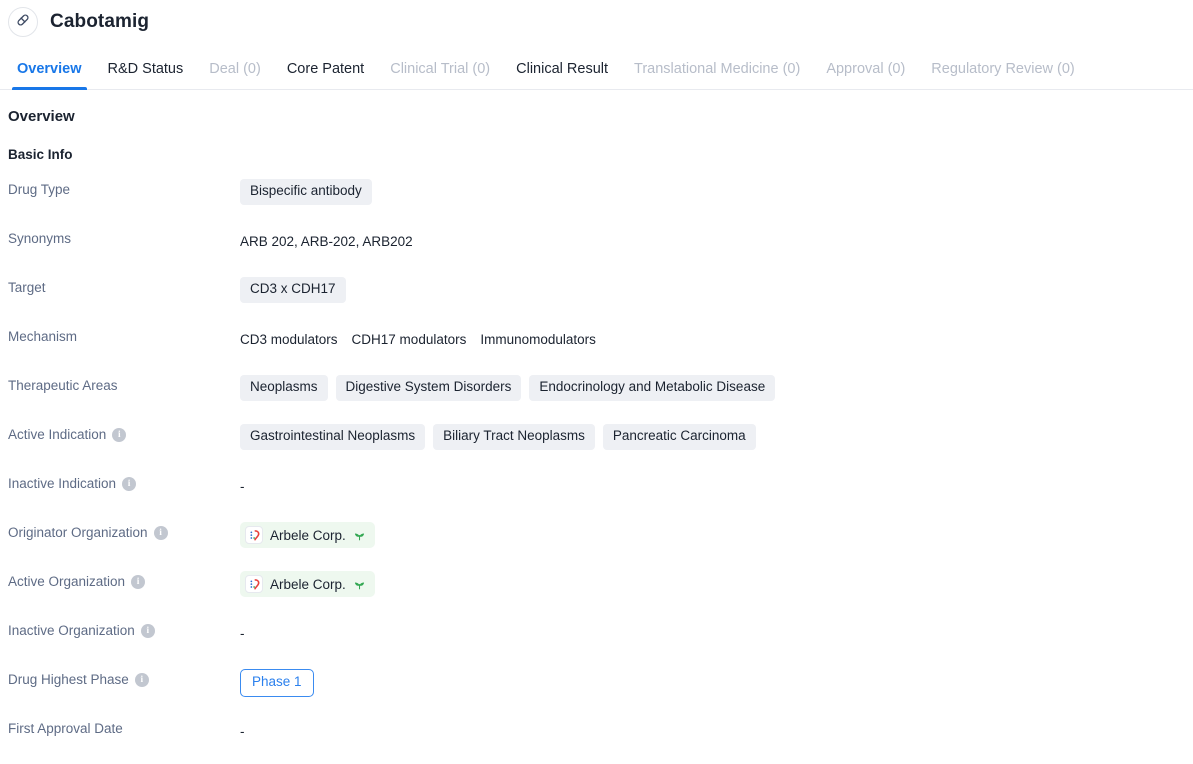 This screenshot has height=764, width=1193. Describe the element at coordinates (1002, 75) in the screenshot. I see `tab-regulatory-review: Regulatory Review (0)` at that location.